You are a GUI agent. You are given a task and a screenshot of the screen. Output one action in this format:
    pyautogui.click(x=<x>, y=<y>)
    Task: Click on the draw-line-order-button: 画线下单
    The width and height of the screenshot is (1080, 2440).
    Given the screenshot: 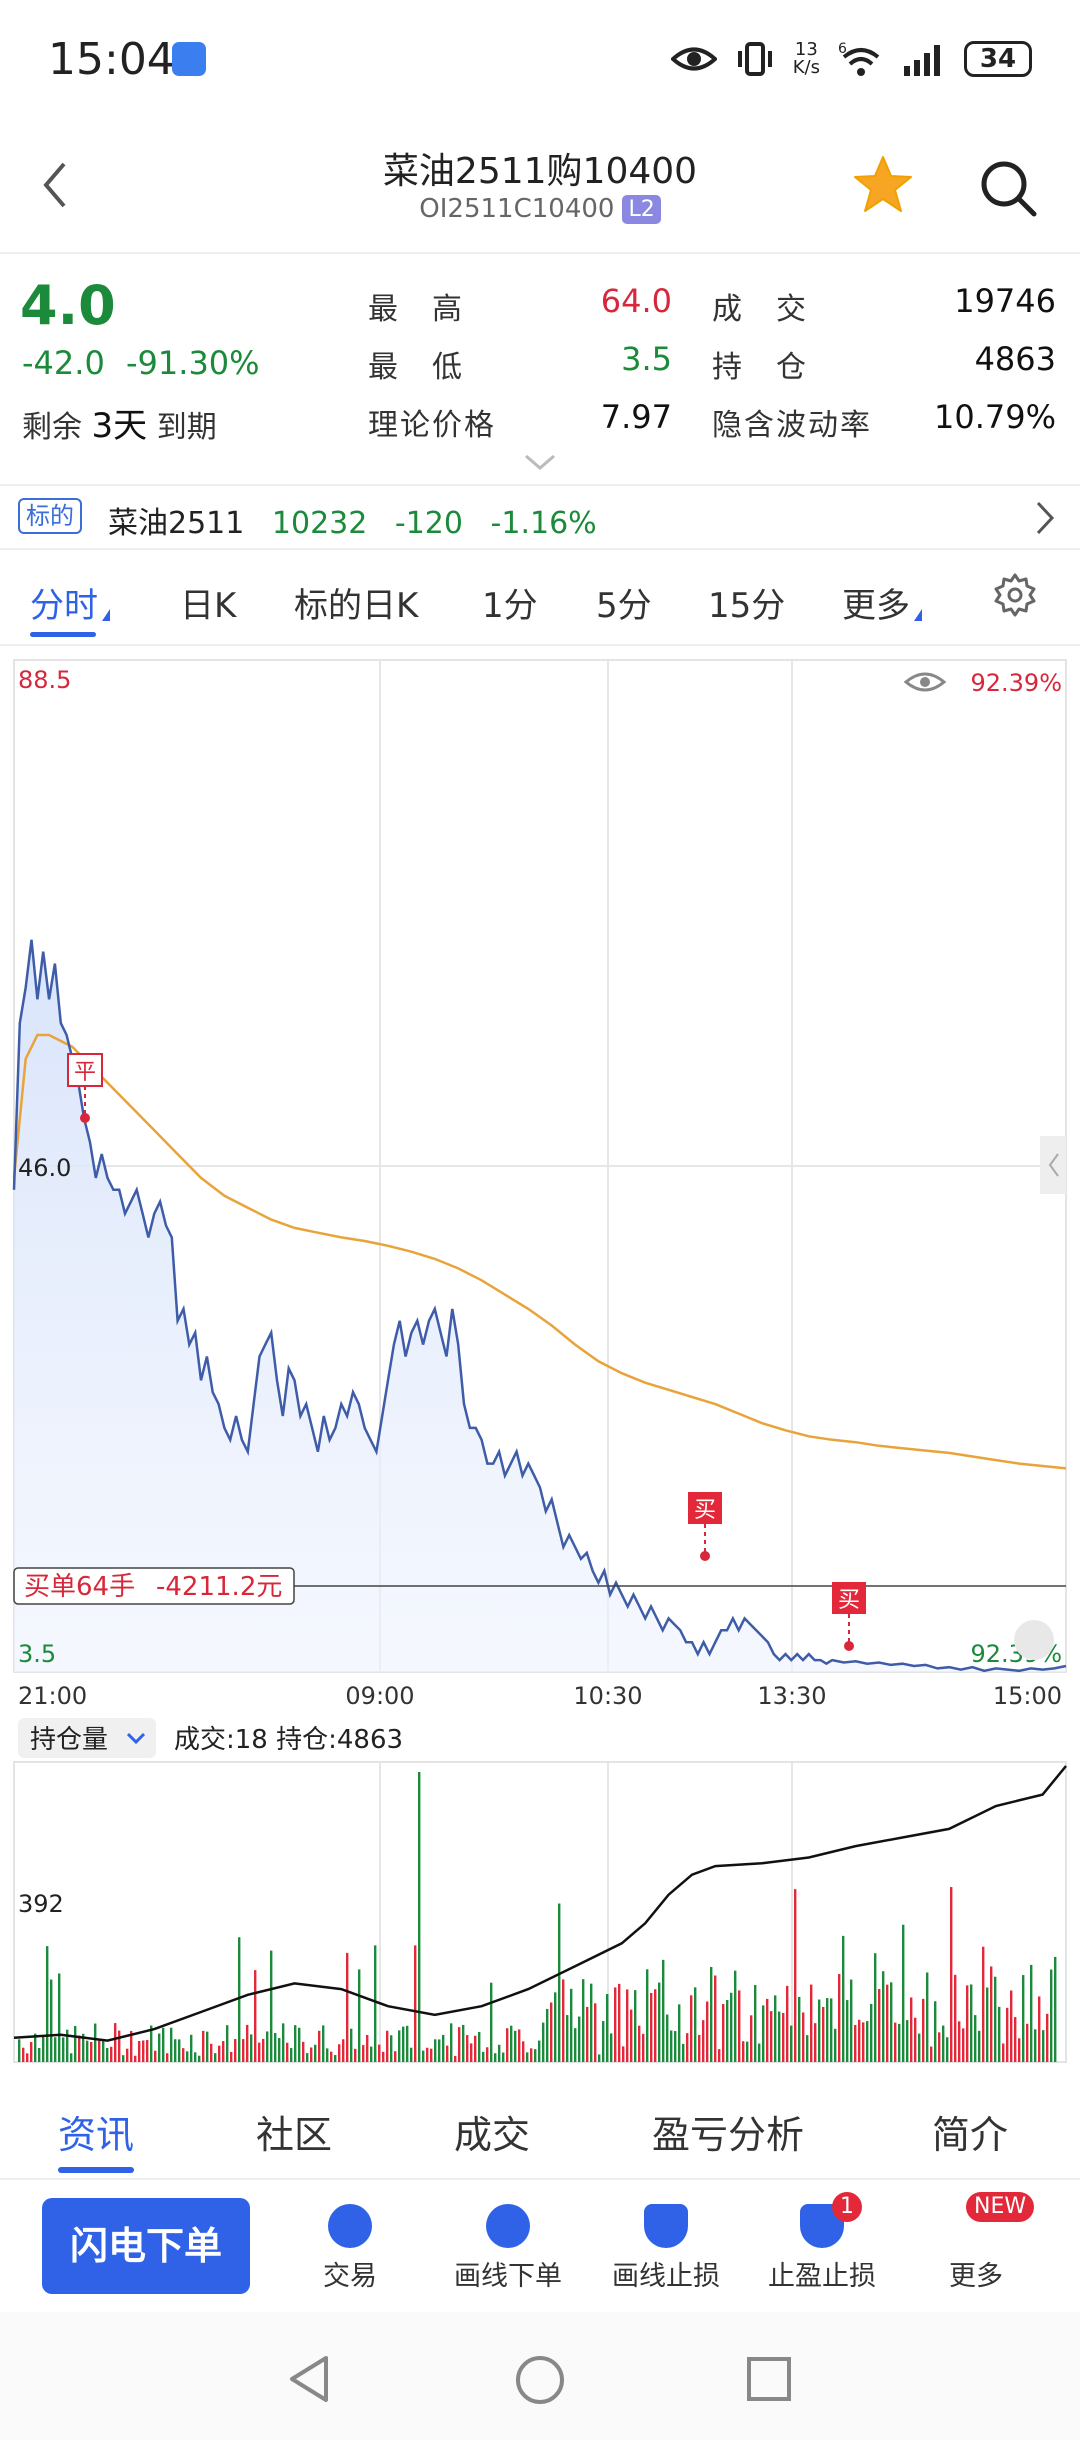 What is the action you would take?
    pyautogui.click(x=508, y=2248)
    